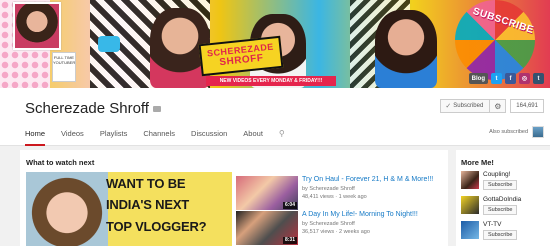  What do you see at coordinates (267, 228) in the screenshot?
I see `video-thumbnail: 8:31` at bounding box center [267, 228].